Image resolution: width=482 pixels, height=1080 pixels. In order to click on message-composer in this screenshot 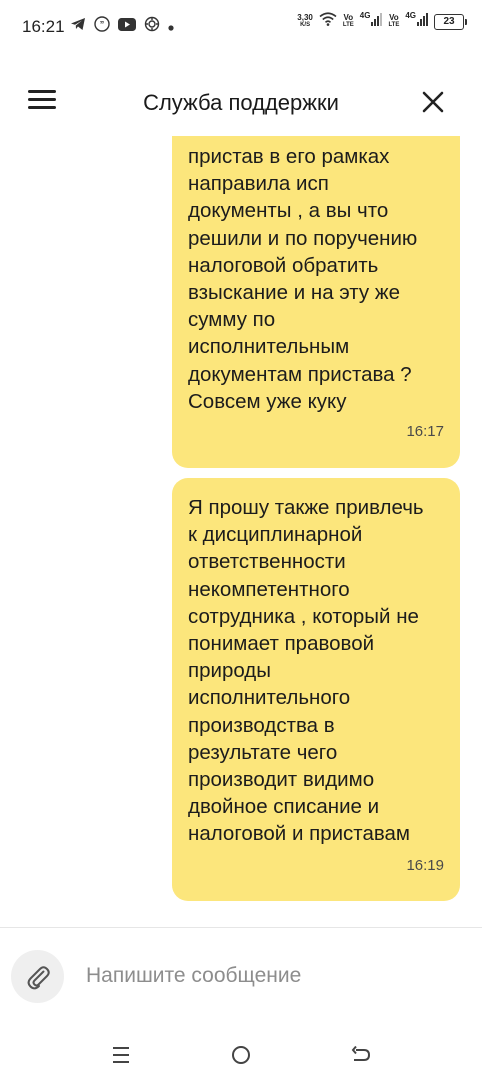, I will do `click(241, 978)`.